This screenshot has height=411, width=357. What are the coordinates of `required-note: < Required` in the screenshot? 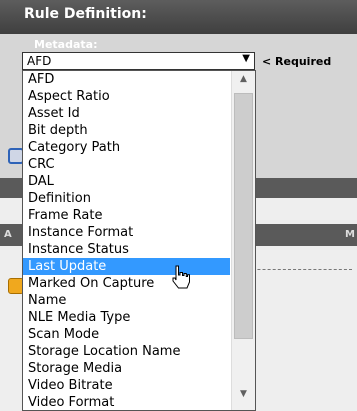 It's located at (297, 61).